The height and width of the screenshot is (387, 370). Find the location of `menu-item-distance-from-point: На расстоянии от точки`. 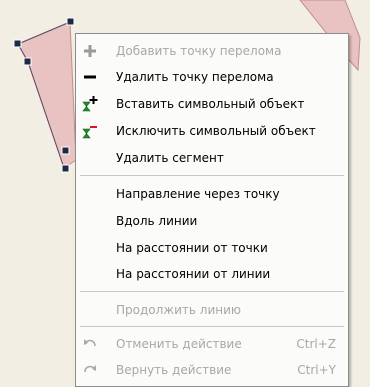

menu-item-distance-from-point: На расстоянии от точки is located at coordinates (212, 248).